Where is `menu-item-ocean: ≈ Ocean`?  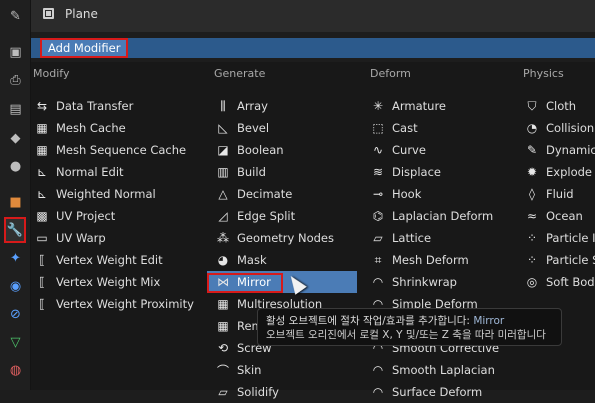
menu-item-ocean: ≈ Ocean is located at coordinates (554, 216).